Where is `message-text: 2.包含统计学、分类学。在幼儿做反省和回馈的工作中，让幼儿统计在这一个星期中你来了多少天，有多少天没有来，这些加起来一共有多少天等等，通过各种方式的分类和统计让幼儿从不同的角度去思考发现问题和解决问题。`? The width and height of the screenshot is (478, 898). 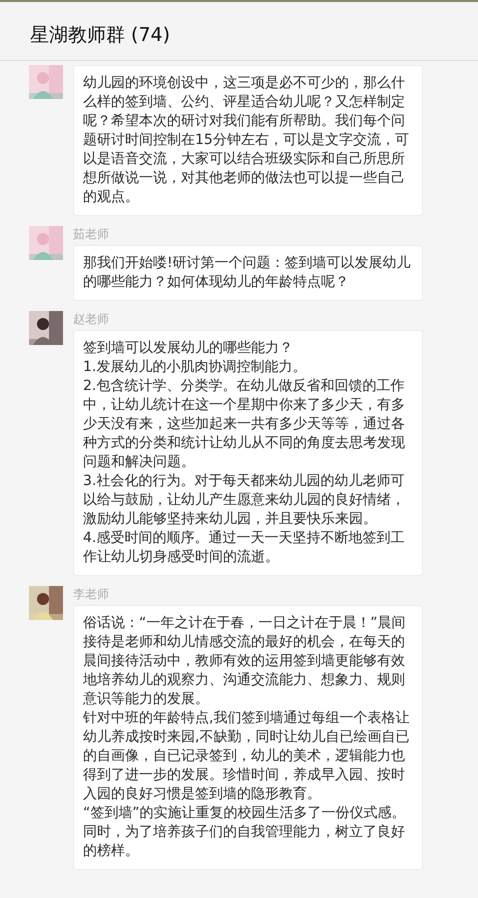
message-text: 2.包含统计学、分类学。在幼儿做反省和回馈的工作中，让幼儿统计在这一个星期中你来了多少天，有多少天没有来，这些加起来一共有多少天等等，通过各种方式的分类和统计让幼儿从不同的角度去思考发现问题和解决问题。 is located at coordinates (244, 424).